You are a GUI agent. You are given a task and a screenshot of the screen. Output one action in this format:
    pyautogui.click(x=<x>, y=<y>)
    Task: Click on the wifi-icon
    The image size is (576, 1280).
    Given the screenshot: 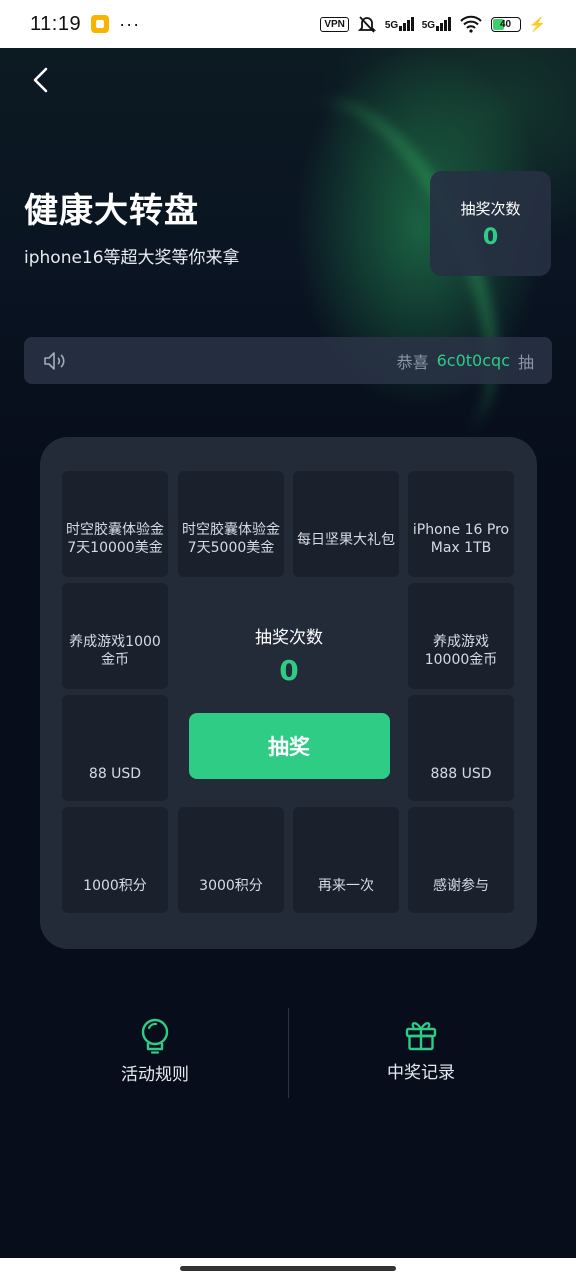 What is the action you would take?
    pyautogui.click(x=470, y=24)
    